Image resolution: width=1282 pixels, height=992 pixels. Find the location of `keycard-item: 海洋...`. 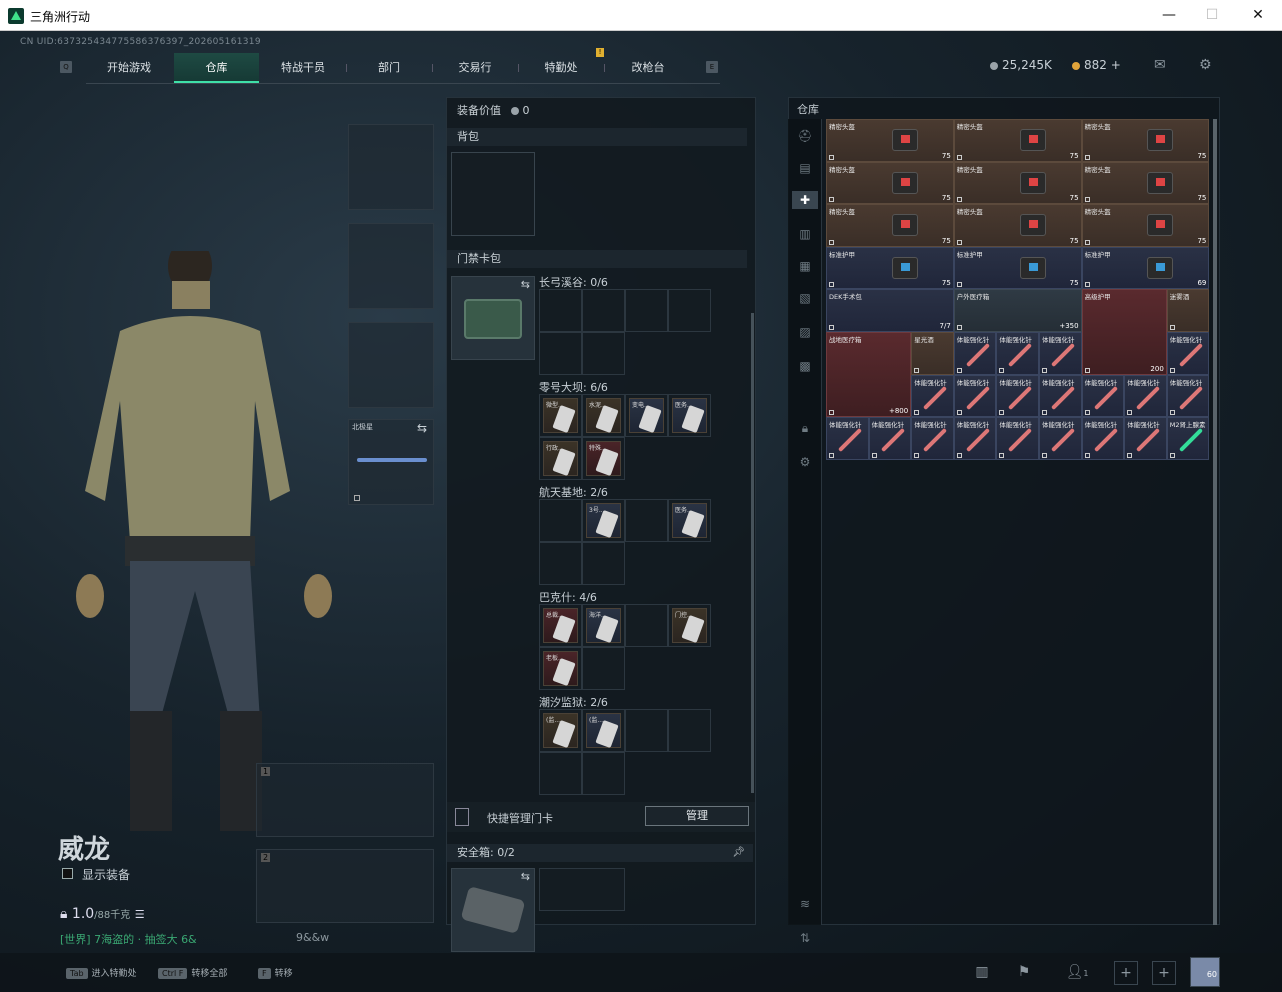

keycard-item: 海洋... is located at coordinates (603, 625).